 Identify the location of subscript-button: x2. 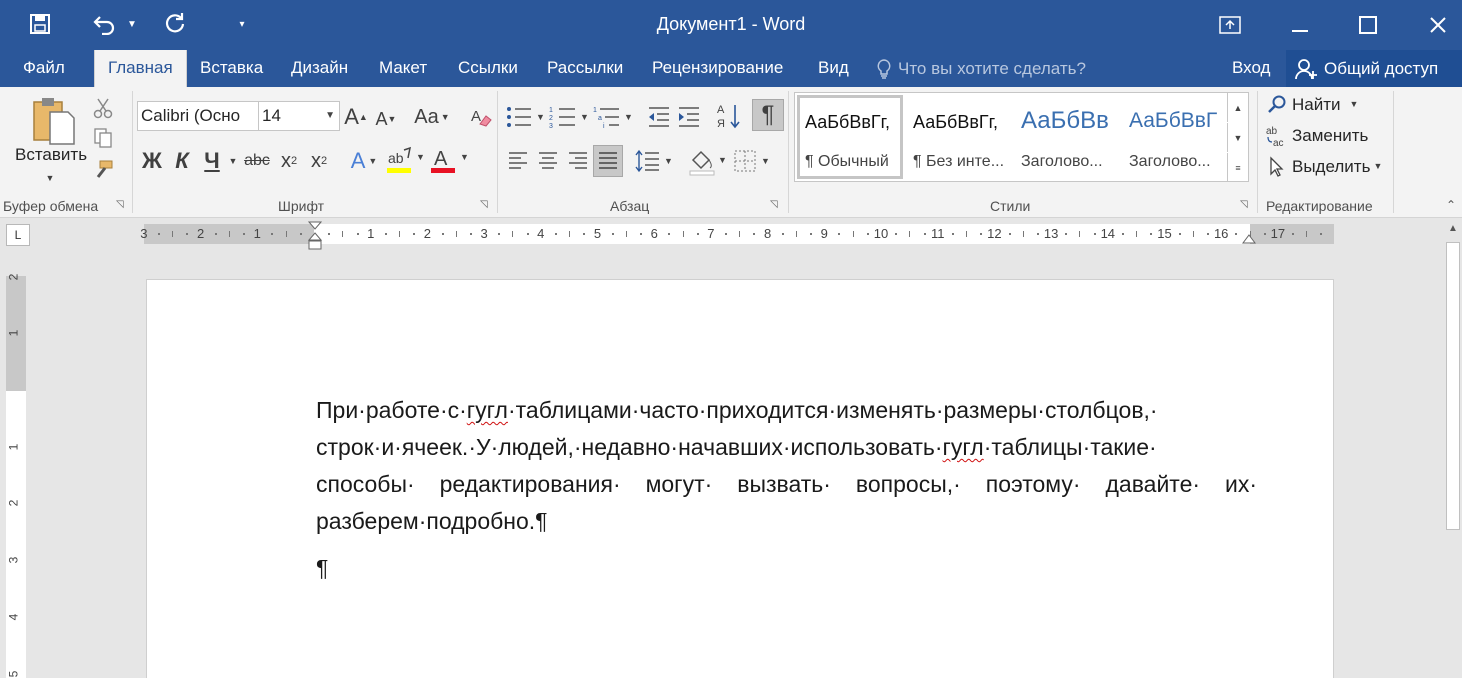
(289, 161).